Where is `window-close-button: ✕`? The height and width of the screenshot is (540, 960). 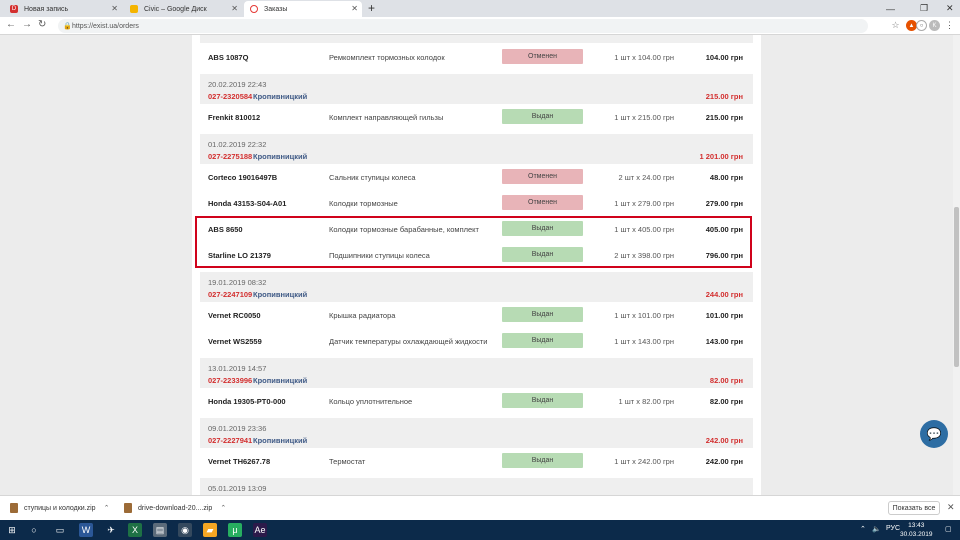
window-close-button: ✕ is located at coordinates (950, 8).